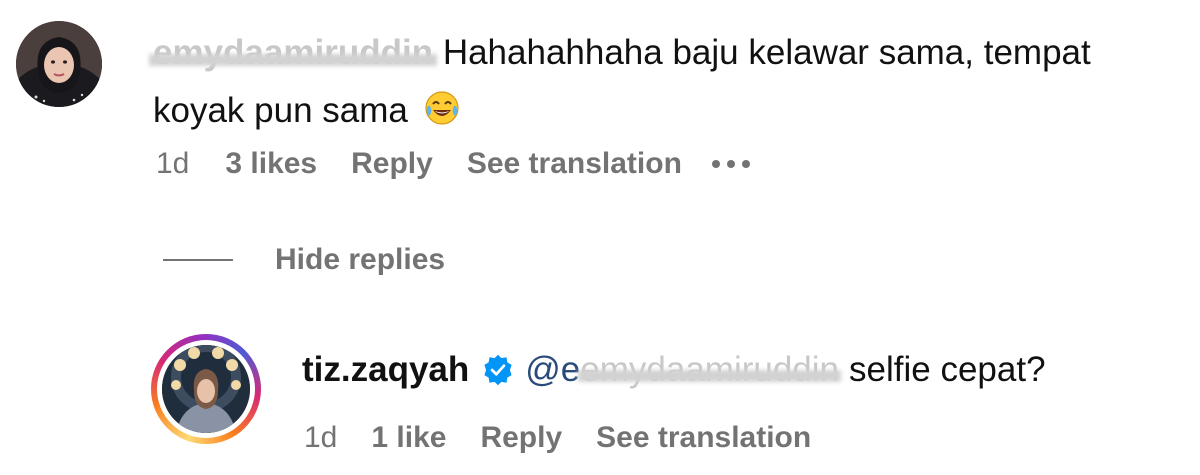 This screenshot has height=475, width=1200. Describe the element at coordinates (198, 260) in the screenshot. I see `hide-replies-divider` at that location.